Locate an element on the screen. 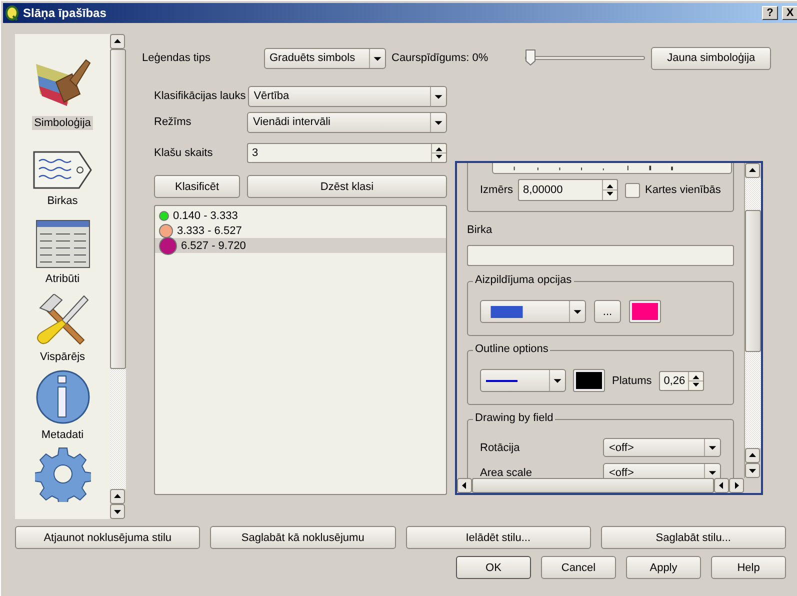  help-button: ? is located at coordinates (770, 13).